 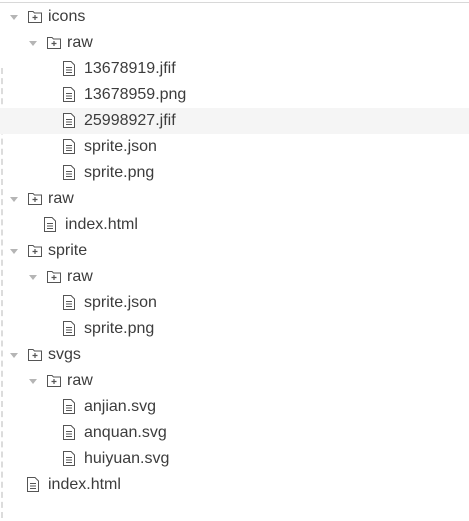 I want to click on item-label: anquan.svg, so click(x=125, y=432).